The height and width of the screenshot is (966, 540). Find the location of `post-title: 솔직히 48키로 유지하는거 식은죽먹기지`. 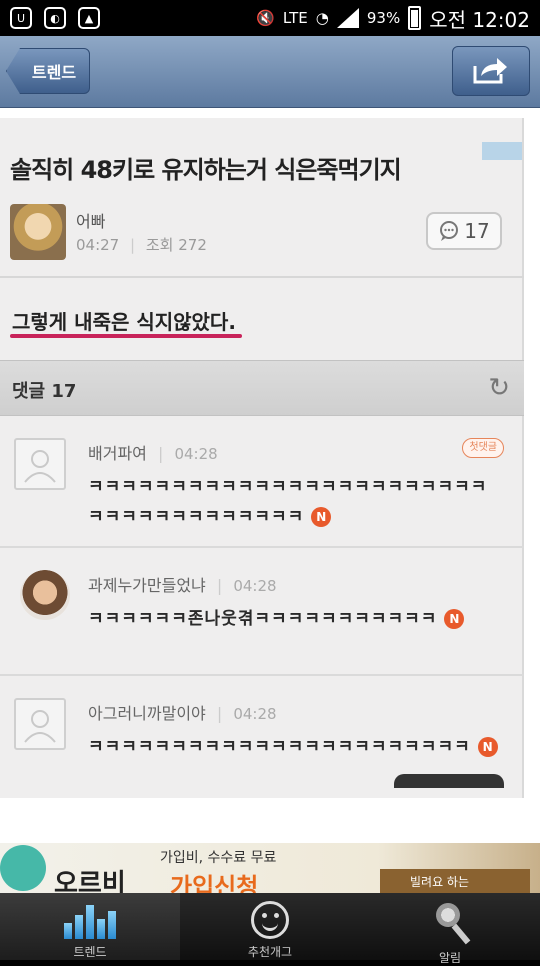

post-title: 솔직히 48키로 유지하는거 식은죽먹기지 is located at coordinates (206, 170).